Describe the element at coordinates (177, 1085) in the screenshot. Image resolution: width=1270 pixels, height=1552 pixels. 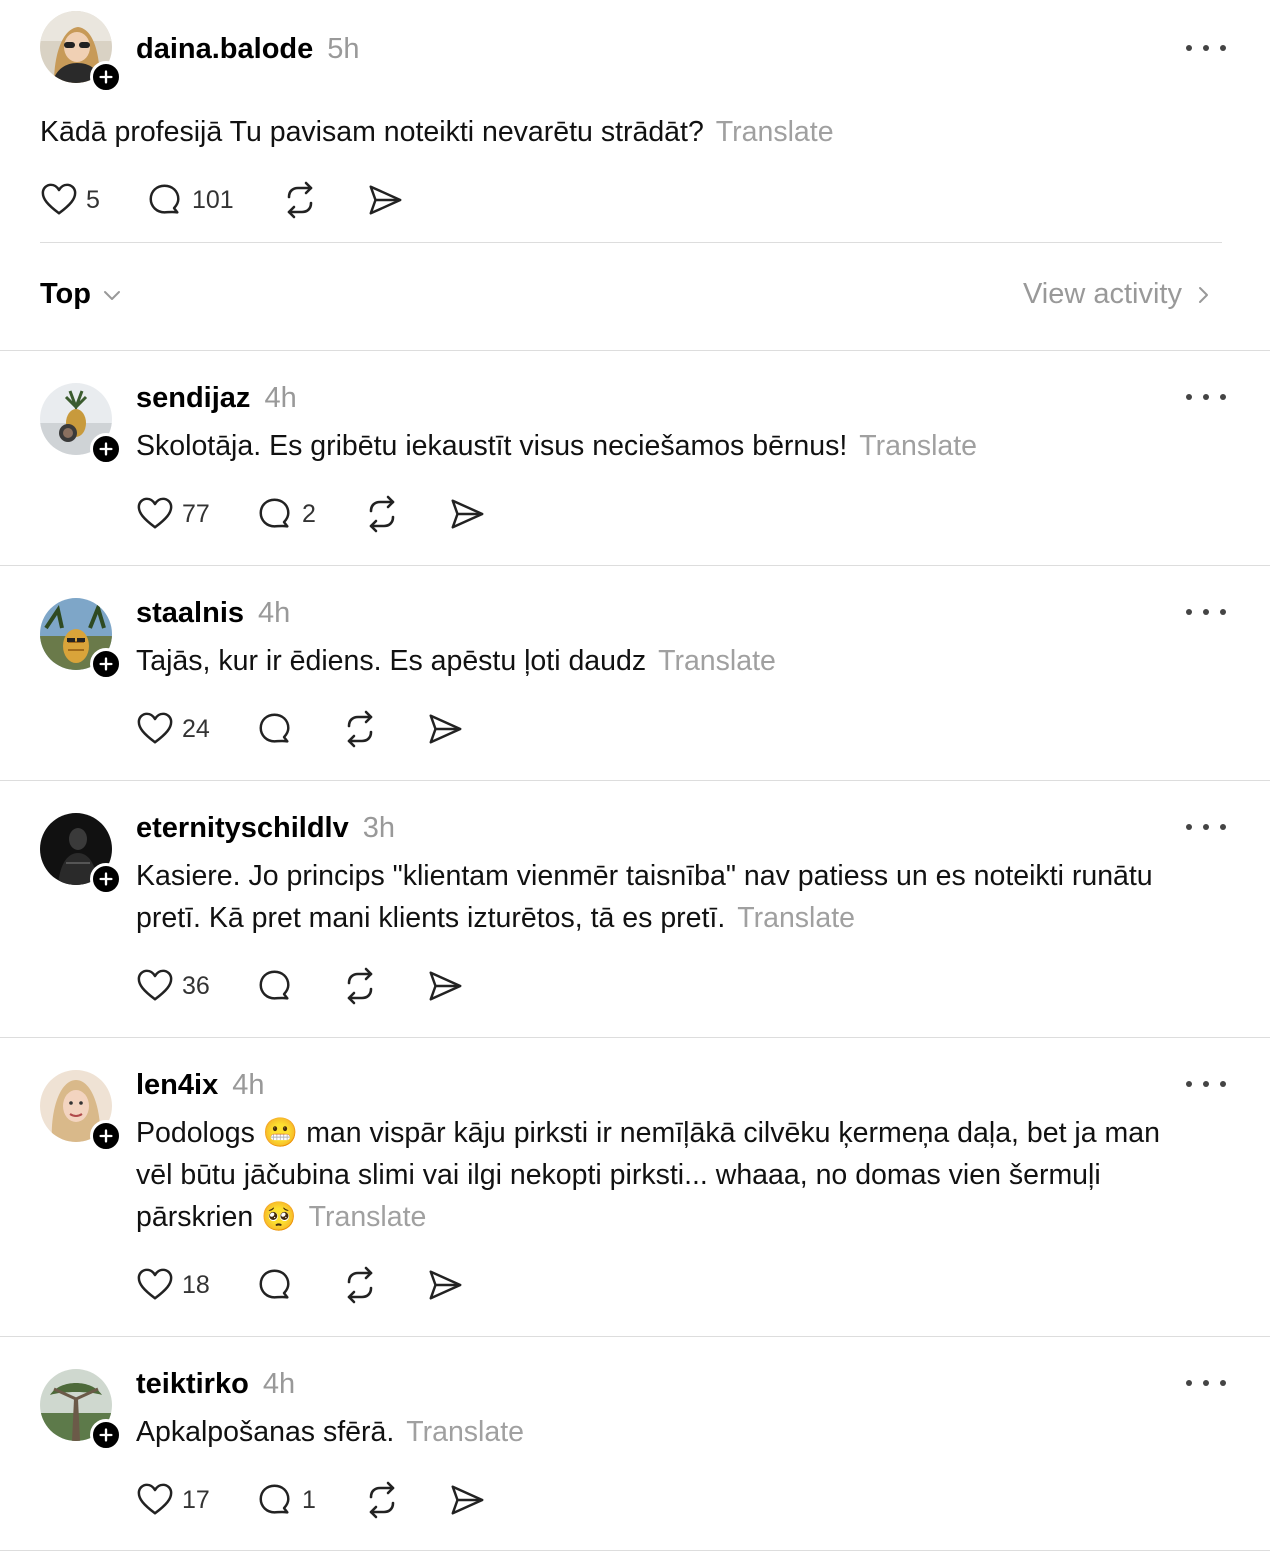
I see `reply-username: len4ix` at that location.